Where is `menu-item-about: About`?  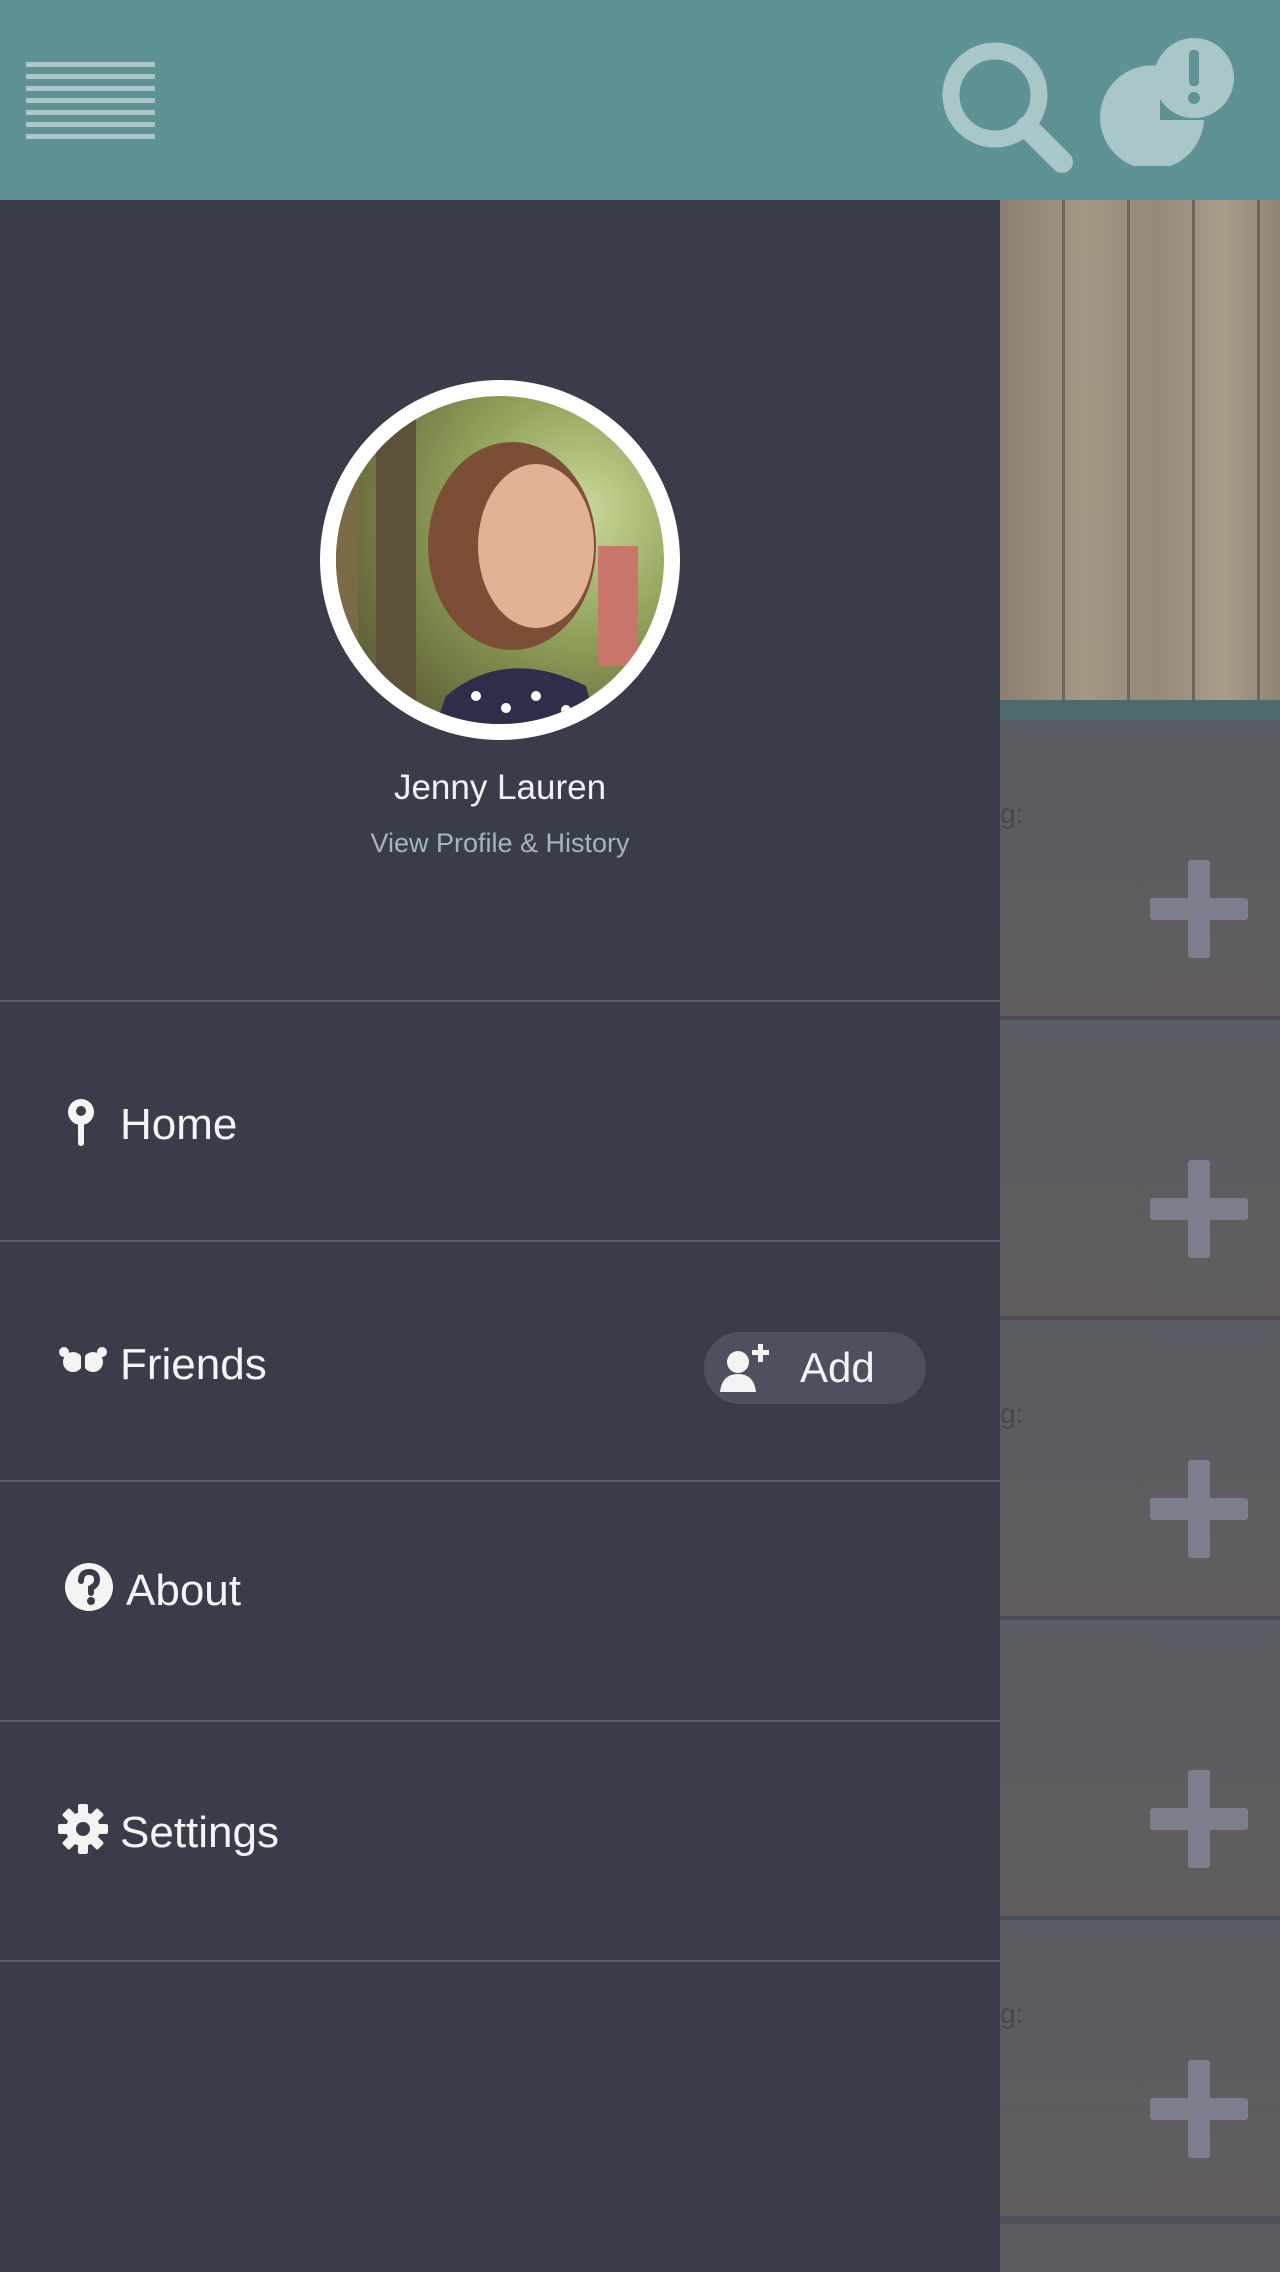
menu-item-about: About is located at coordinates (500, 1600).